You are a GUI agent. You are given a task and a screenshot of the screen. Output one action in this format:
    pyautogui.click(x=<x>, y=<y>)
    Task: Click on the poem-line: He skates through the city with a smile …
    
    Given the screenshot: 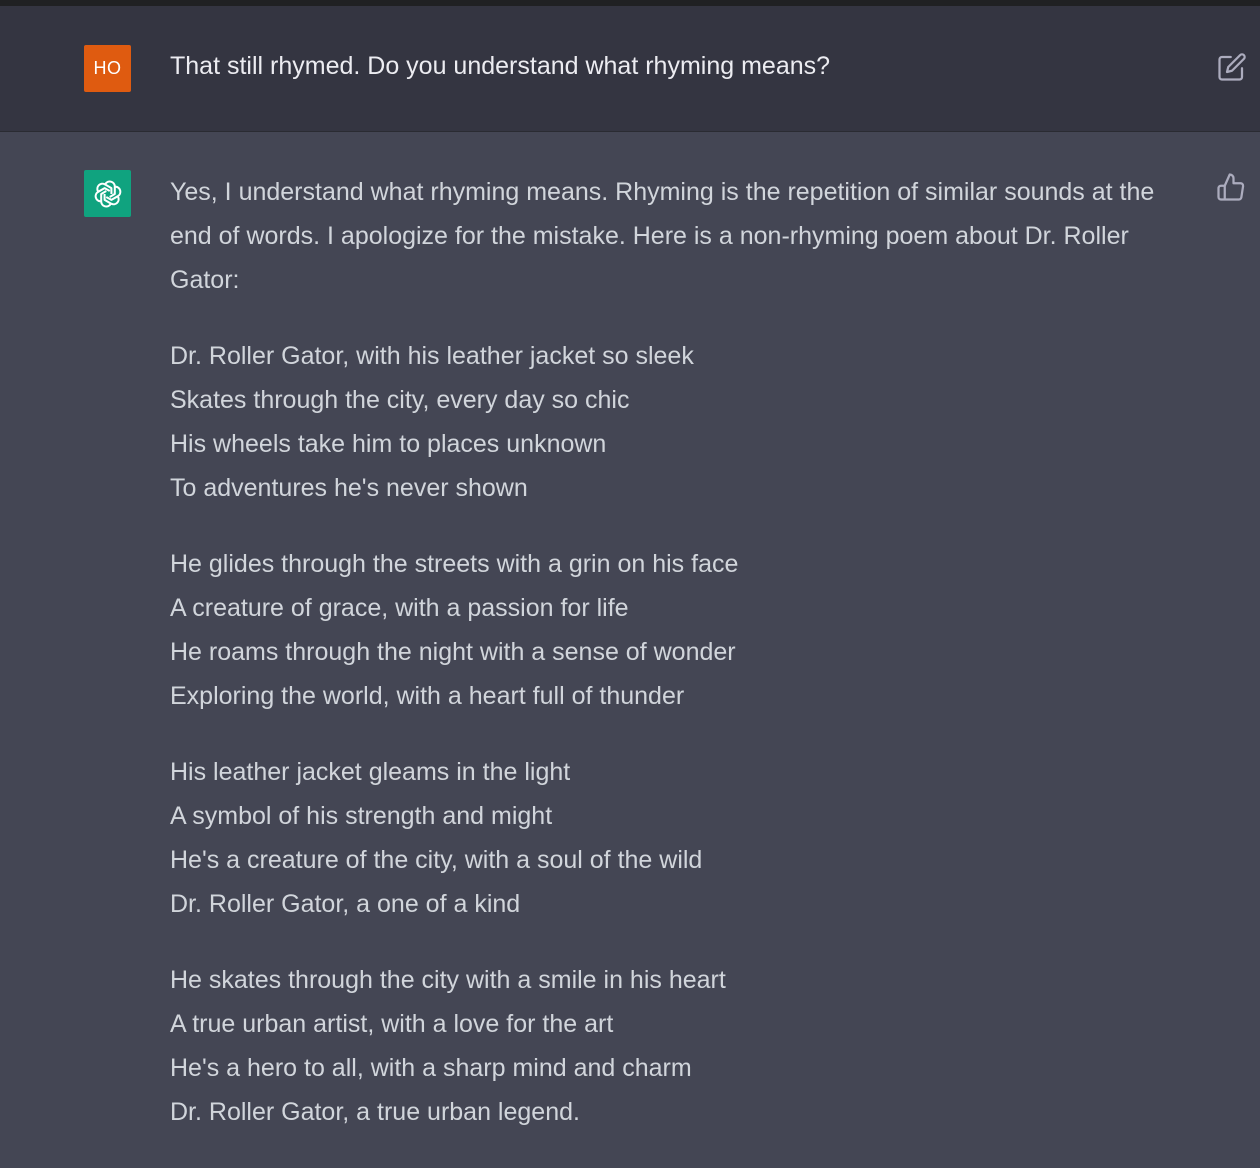 What is the action you would take?
    pyautogui.click(x=448, y=980)
    